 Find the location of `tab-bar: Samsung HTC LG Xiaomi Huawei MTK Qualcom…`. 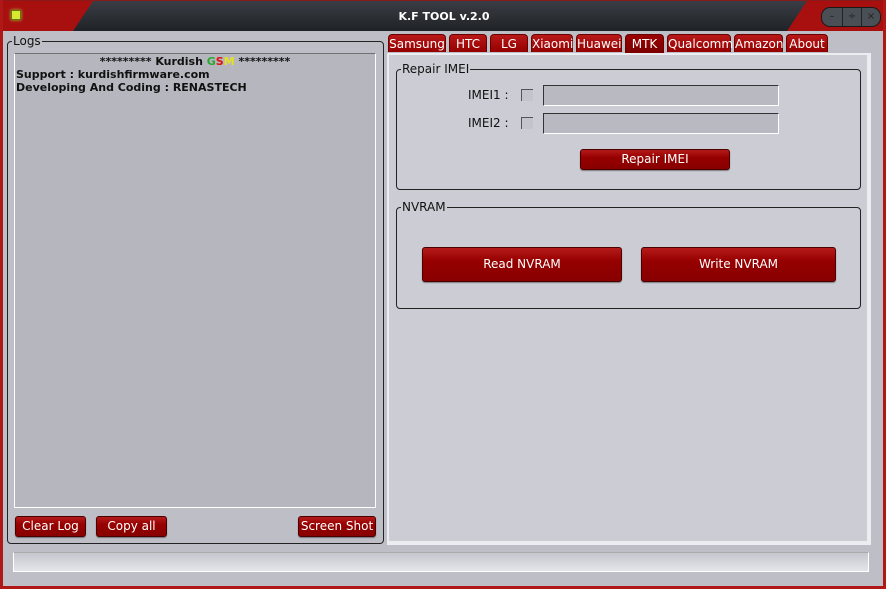

tab-bar: Samsung HTC LG Xiaomi Huawei MTK Qualcom… is located at coordinates (609, 43).